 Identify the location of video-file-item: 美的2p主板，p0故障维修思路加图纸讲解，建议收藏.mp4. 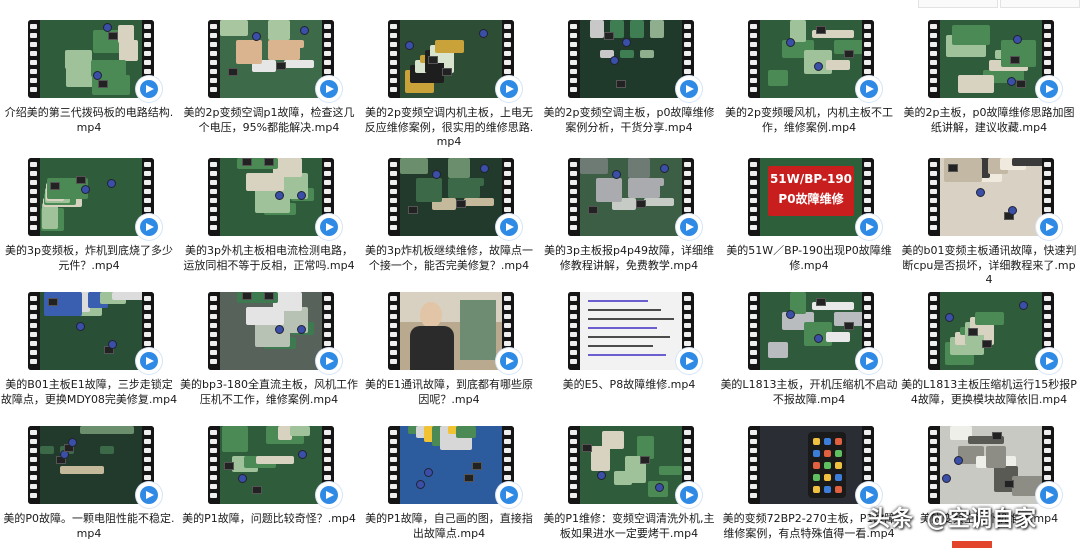
(989, 81).